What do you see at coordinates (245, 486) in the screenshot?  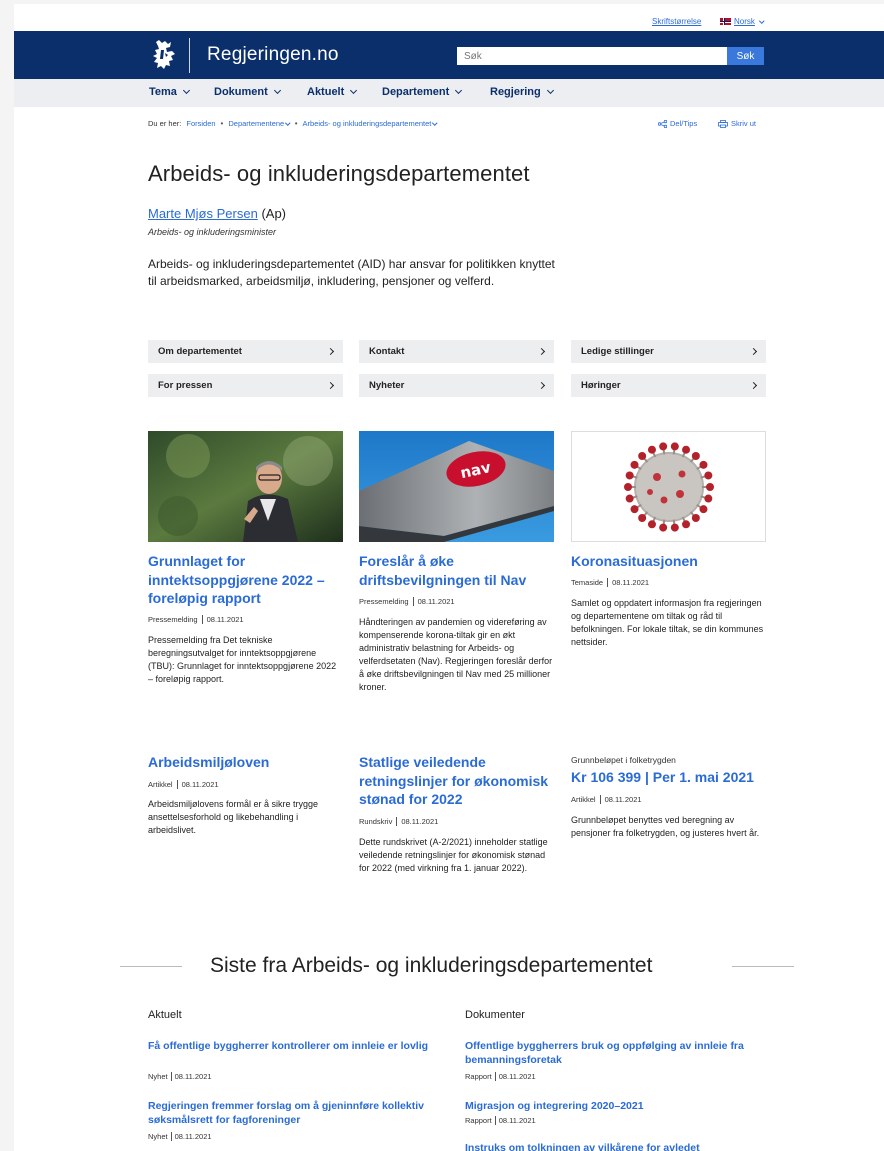 I see `card-image-speaker` at bounding box center [245, 486].